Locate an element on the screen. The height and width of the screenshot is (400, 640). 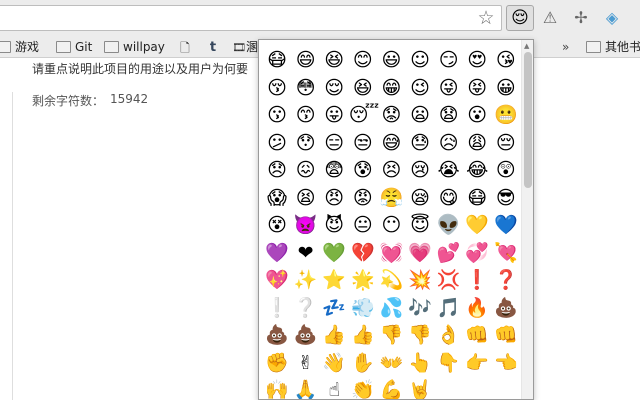
network-extension-icon: ✢ is located at coordinates (581, 18).